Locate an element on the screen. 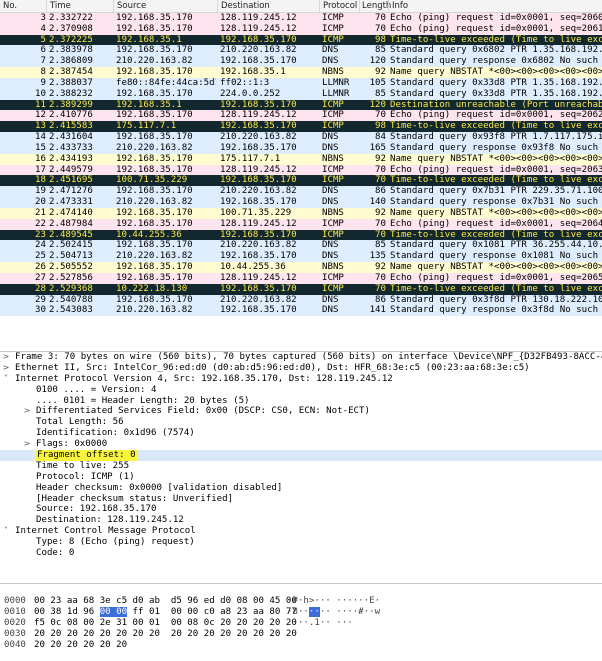  packet-length: 92 is located at coordinates (380, 267).